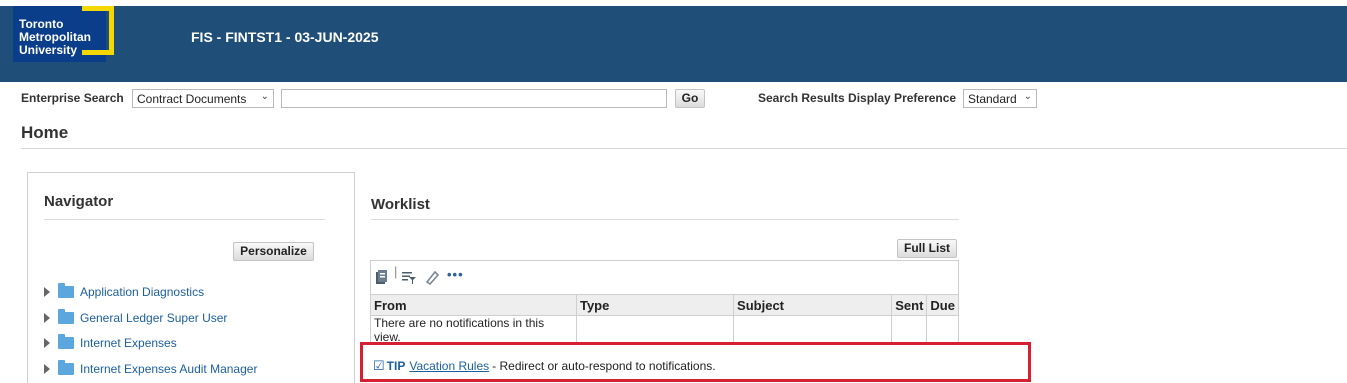 The width and height of the screenshot is (1347, 383). Describe the element at coordinates (927, 248) in the screenshot. I see `full-list-button: Full List` at that location.